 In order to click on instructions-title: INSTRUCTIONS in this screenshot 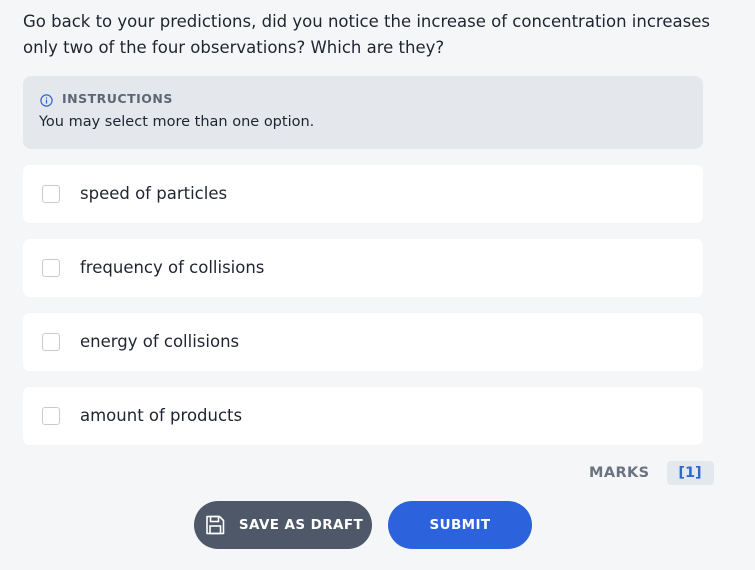, I will do `click(117, 98)`.